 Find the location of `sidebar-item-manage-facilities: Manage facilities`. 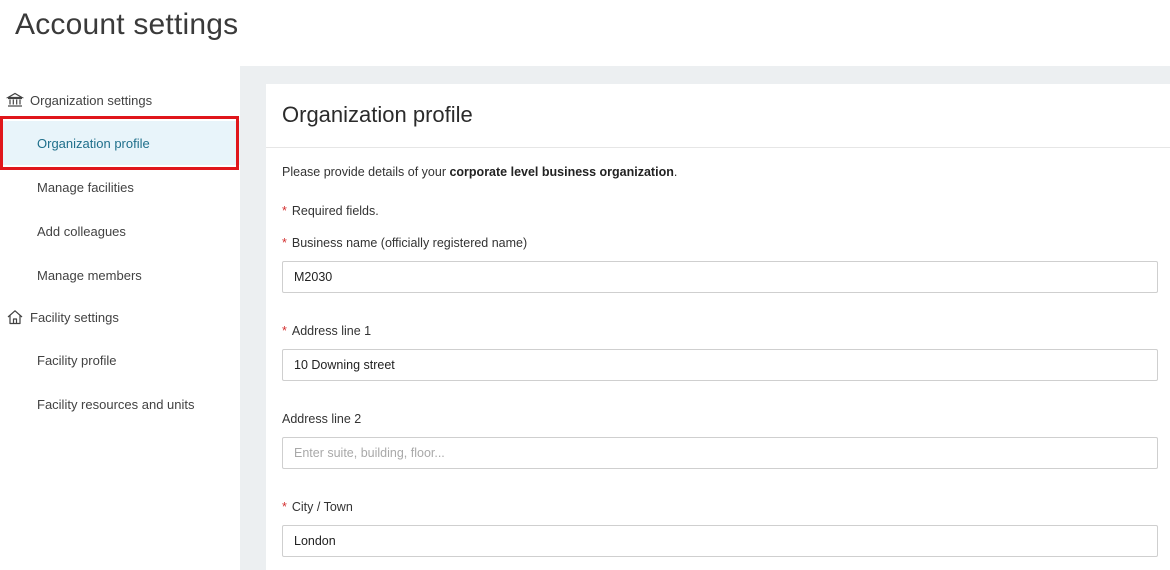

sidebar-item-manage-facilities: Manage facilities is located at coordinates (120, 187).